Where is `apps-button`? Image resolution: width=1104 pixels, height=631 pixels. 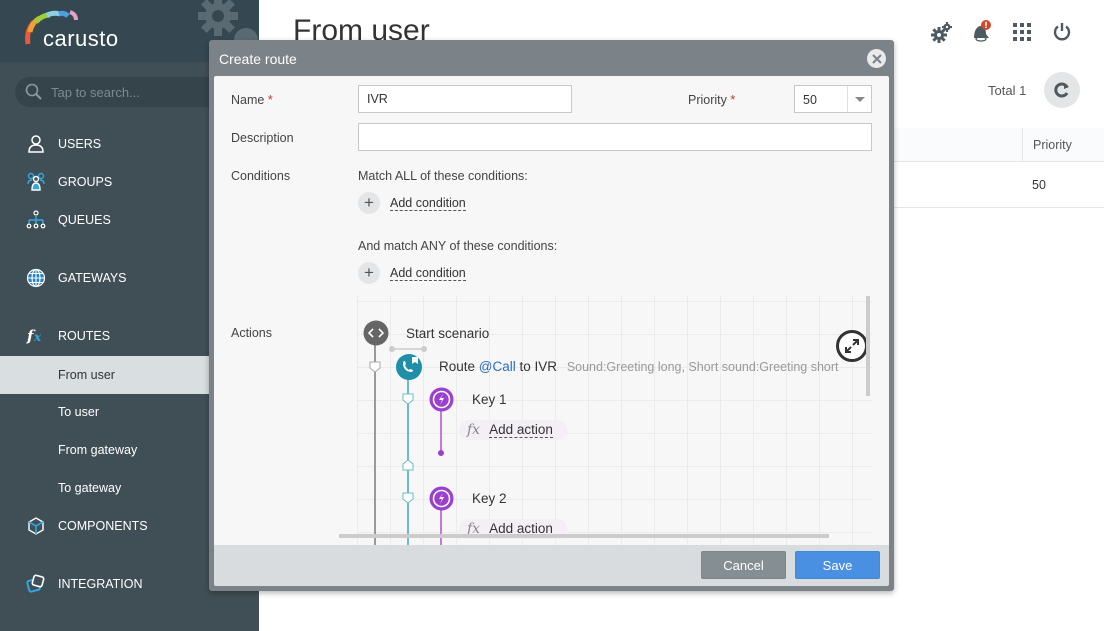 apps-button is located at coordinates (1022, 32).